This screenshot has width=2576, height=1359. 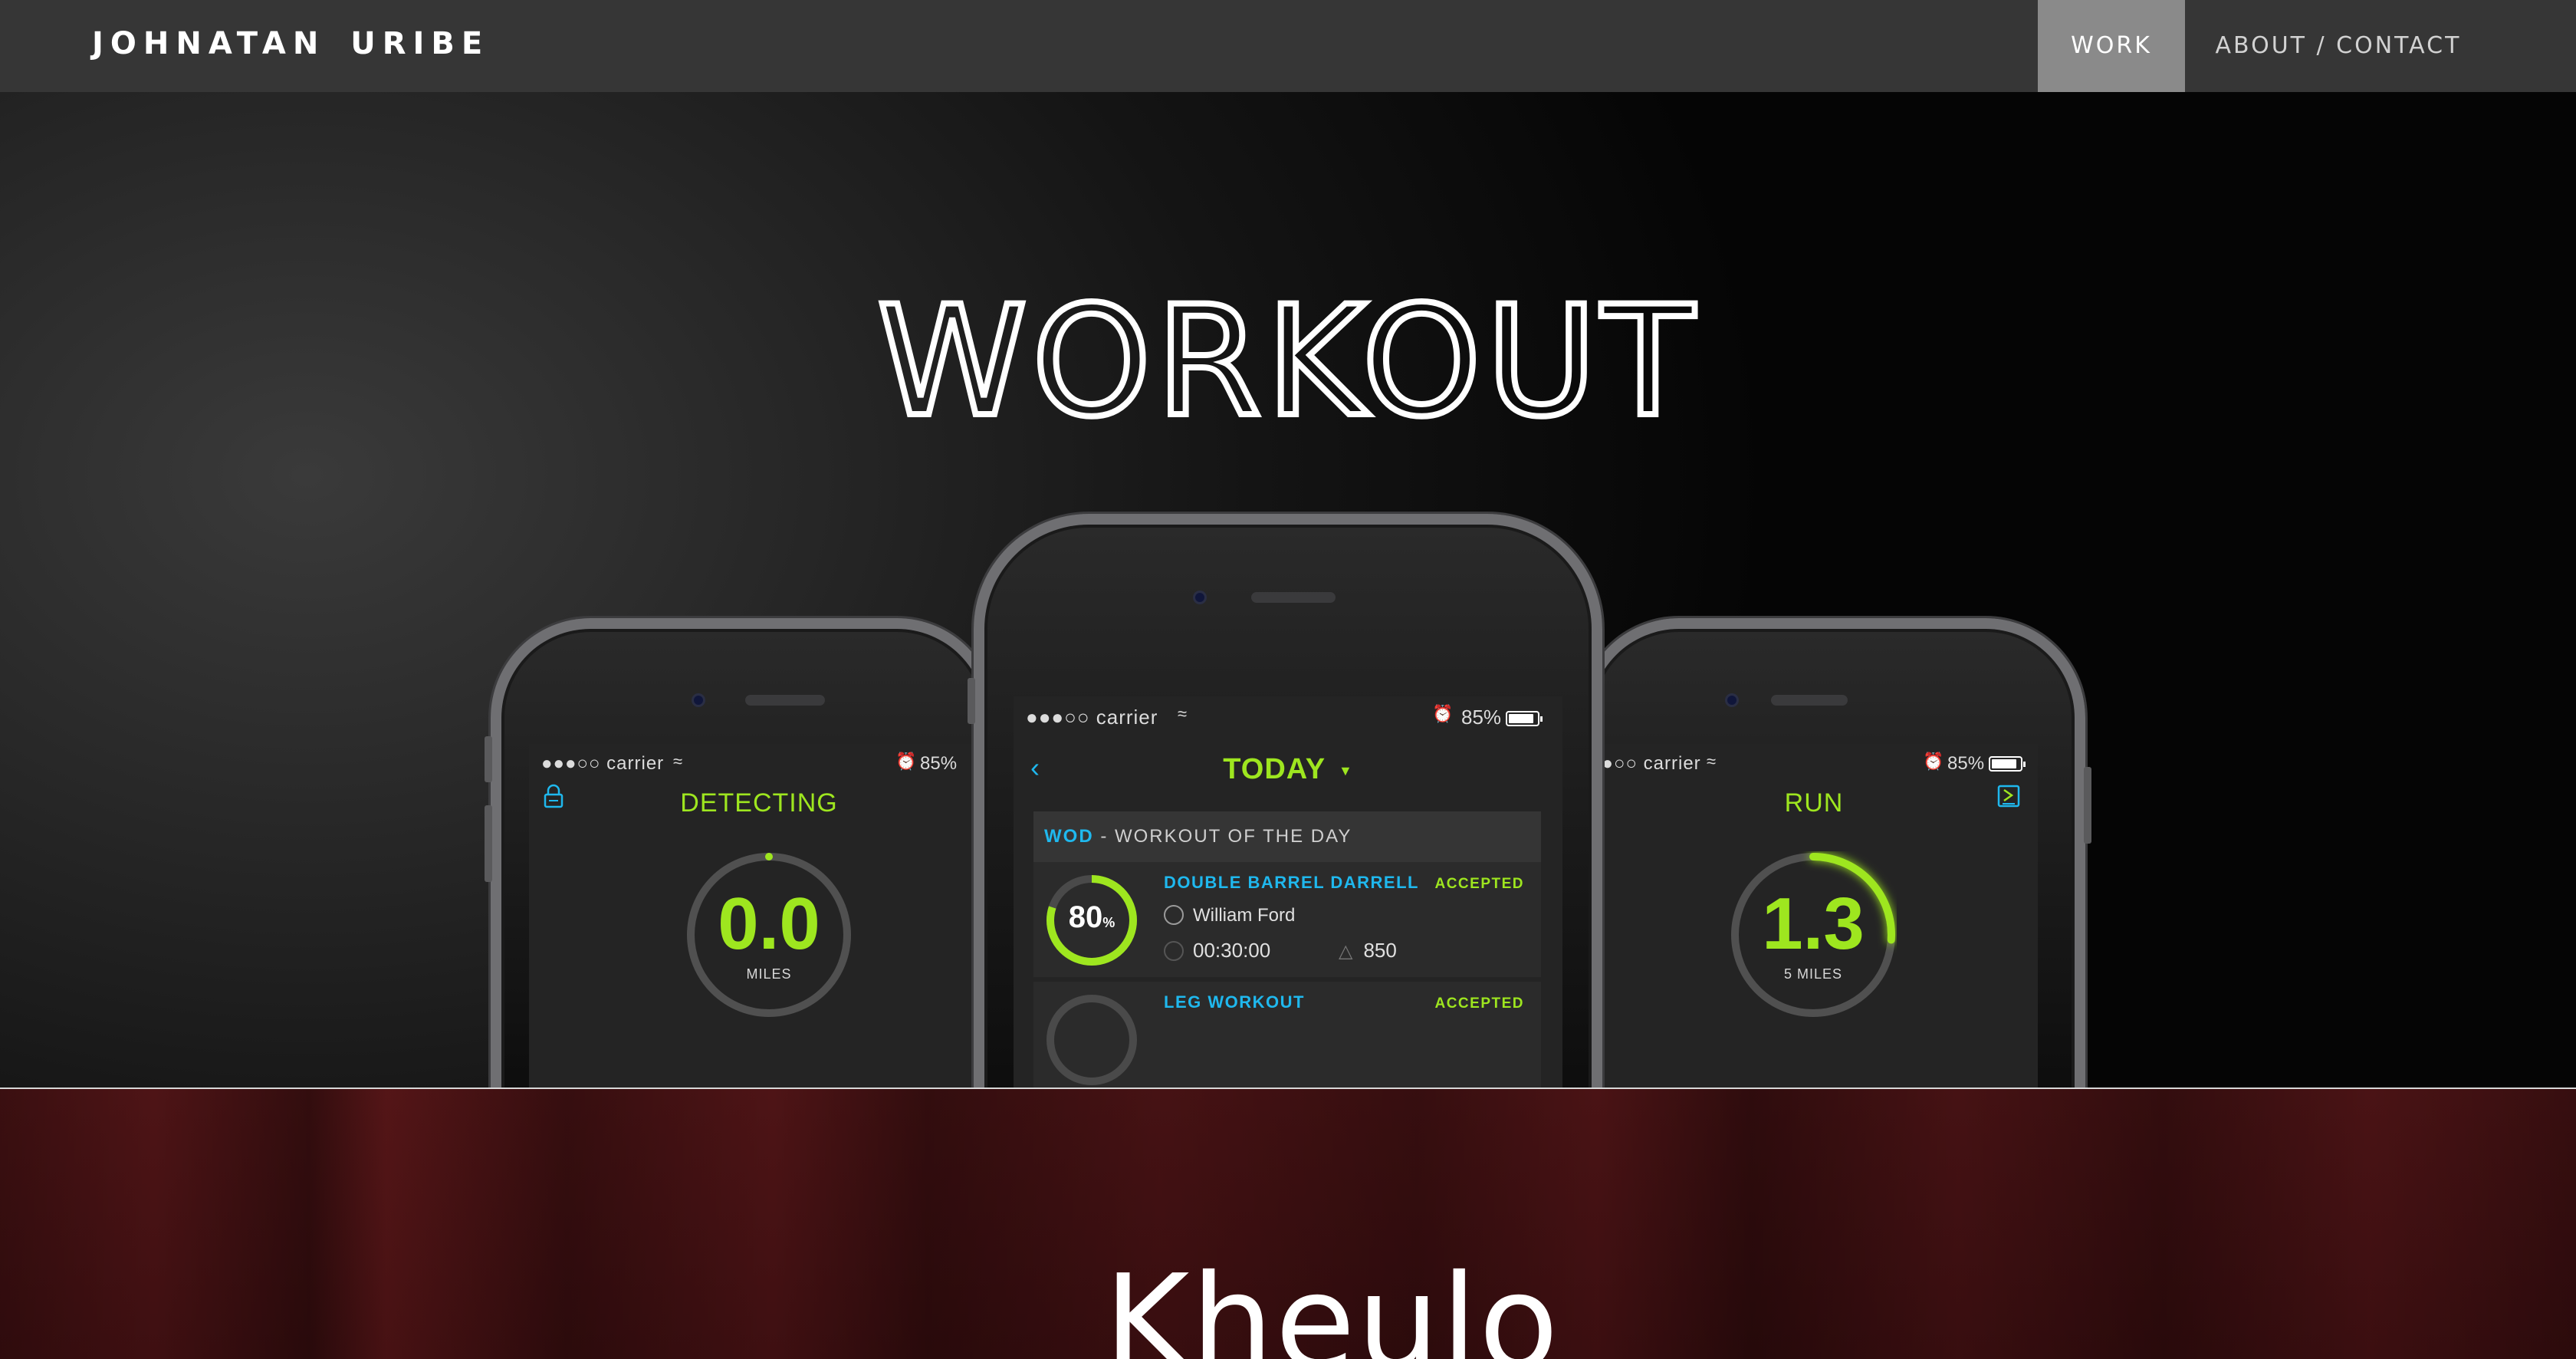 What do you see at coordinates (769, 974) in the screenshot?
I see `distance-unit: MILES` at bounding box center [769, 974].